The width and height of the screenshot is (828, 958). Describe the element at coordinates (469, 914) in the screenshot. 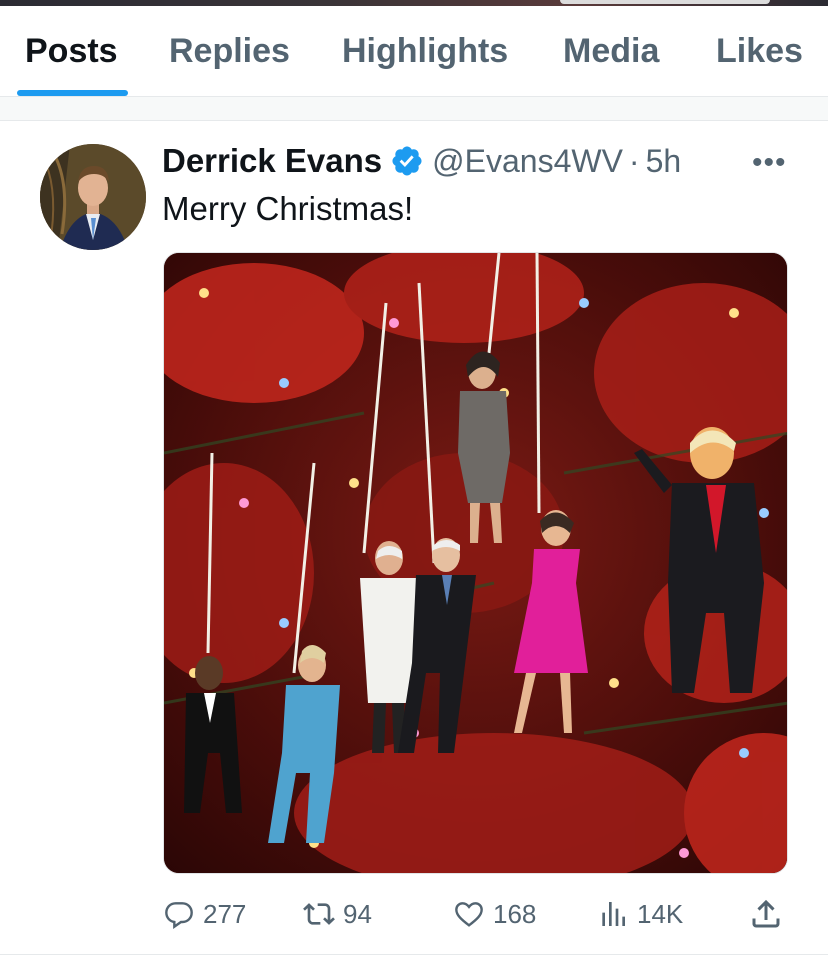

I see `heart-icon` at that location.